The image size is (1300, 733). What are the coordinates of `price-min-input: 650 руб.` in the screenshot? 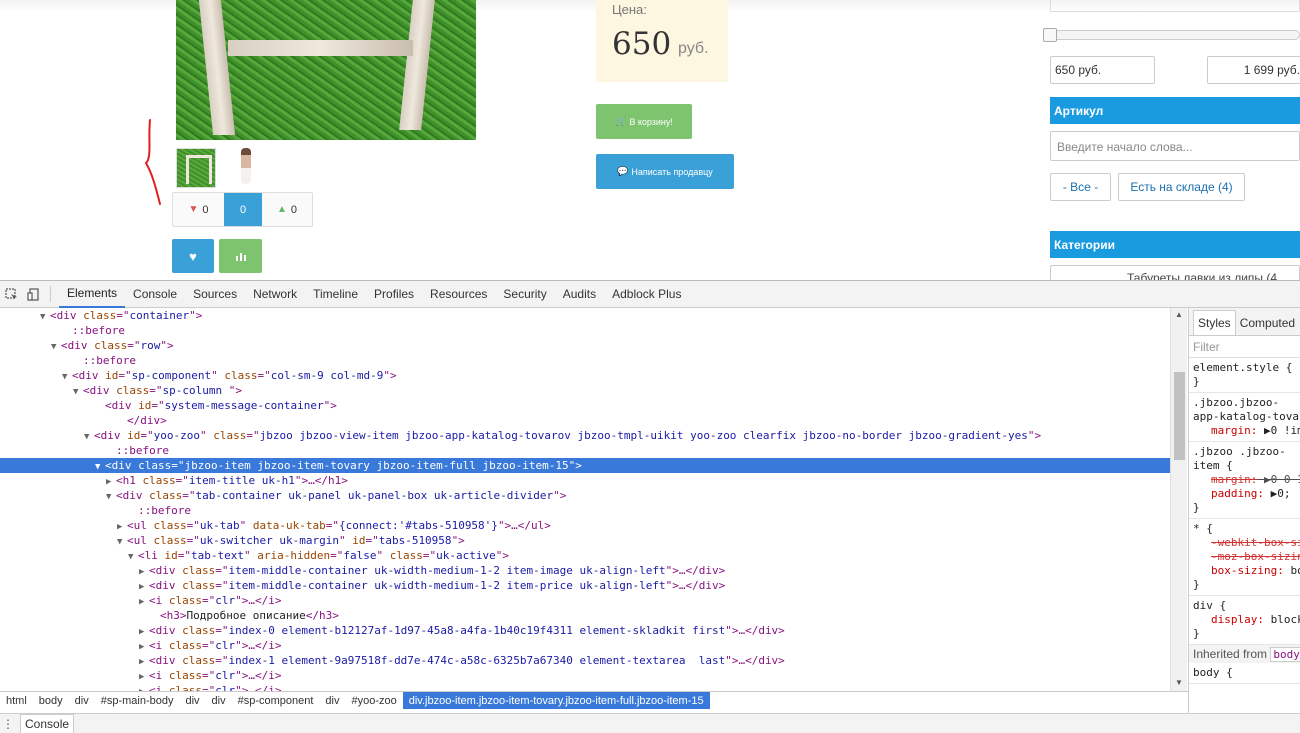 It's located at (1102, 70).